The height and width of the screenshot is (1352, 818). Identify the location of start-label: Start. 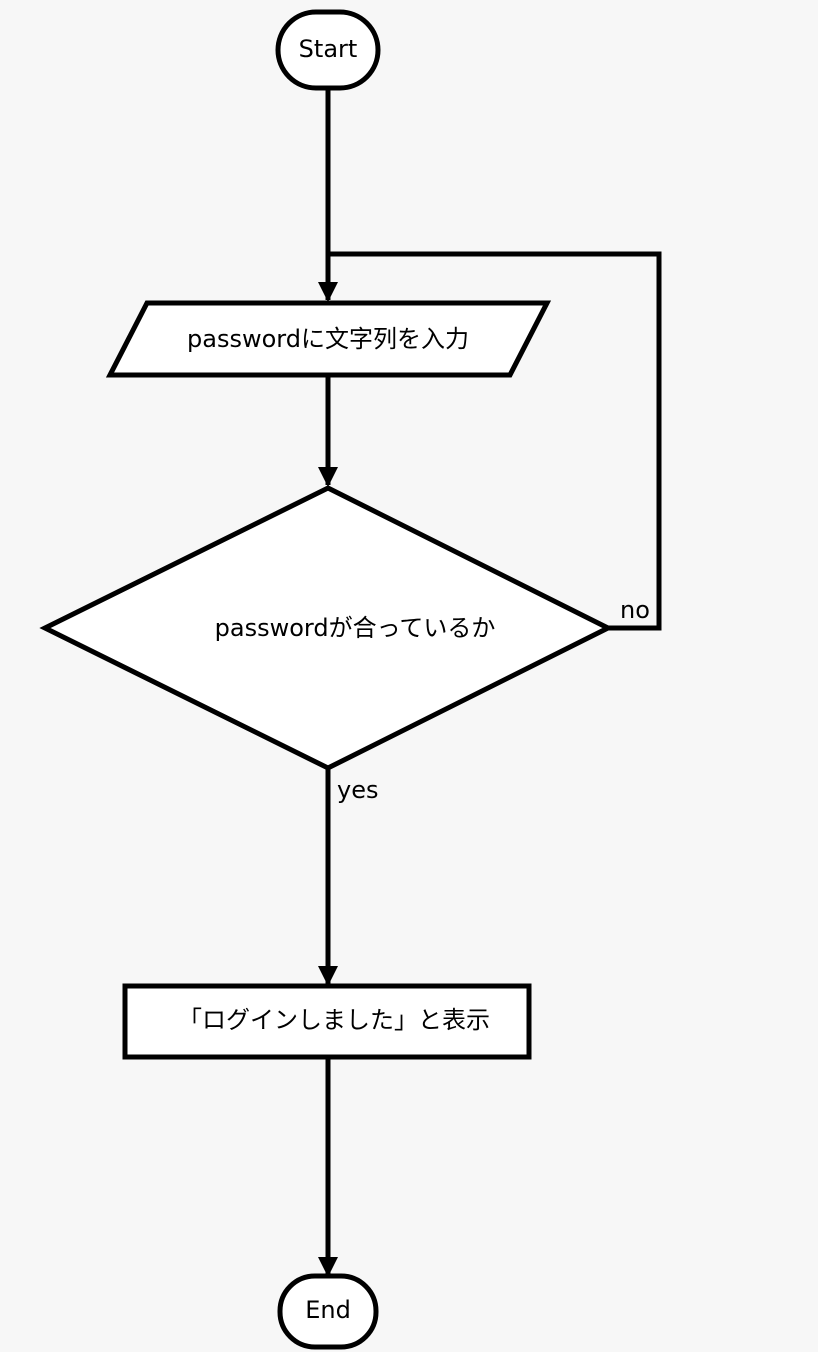
(328, 49).